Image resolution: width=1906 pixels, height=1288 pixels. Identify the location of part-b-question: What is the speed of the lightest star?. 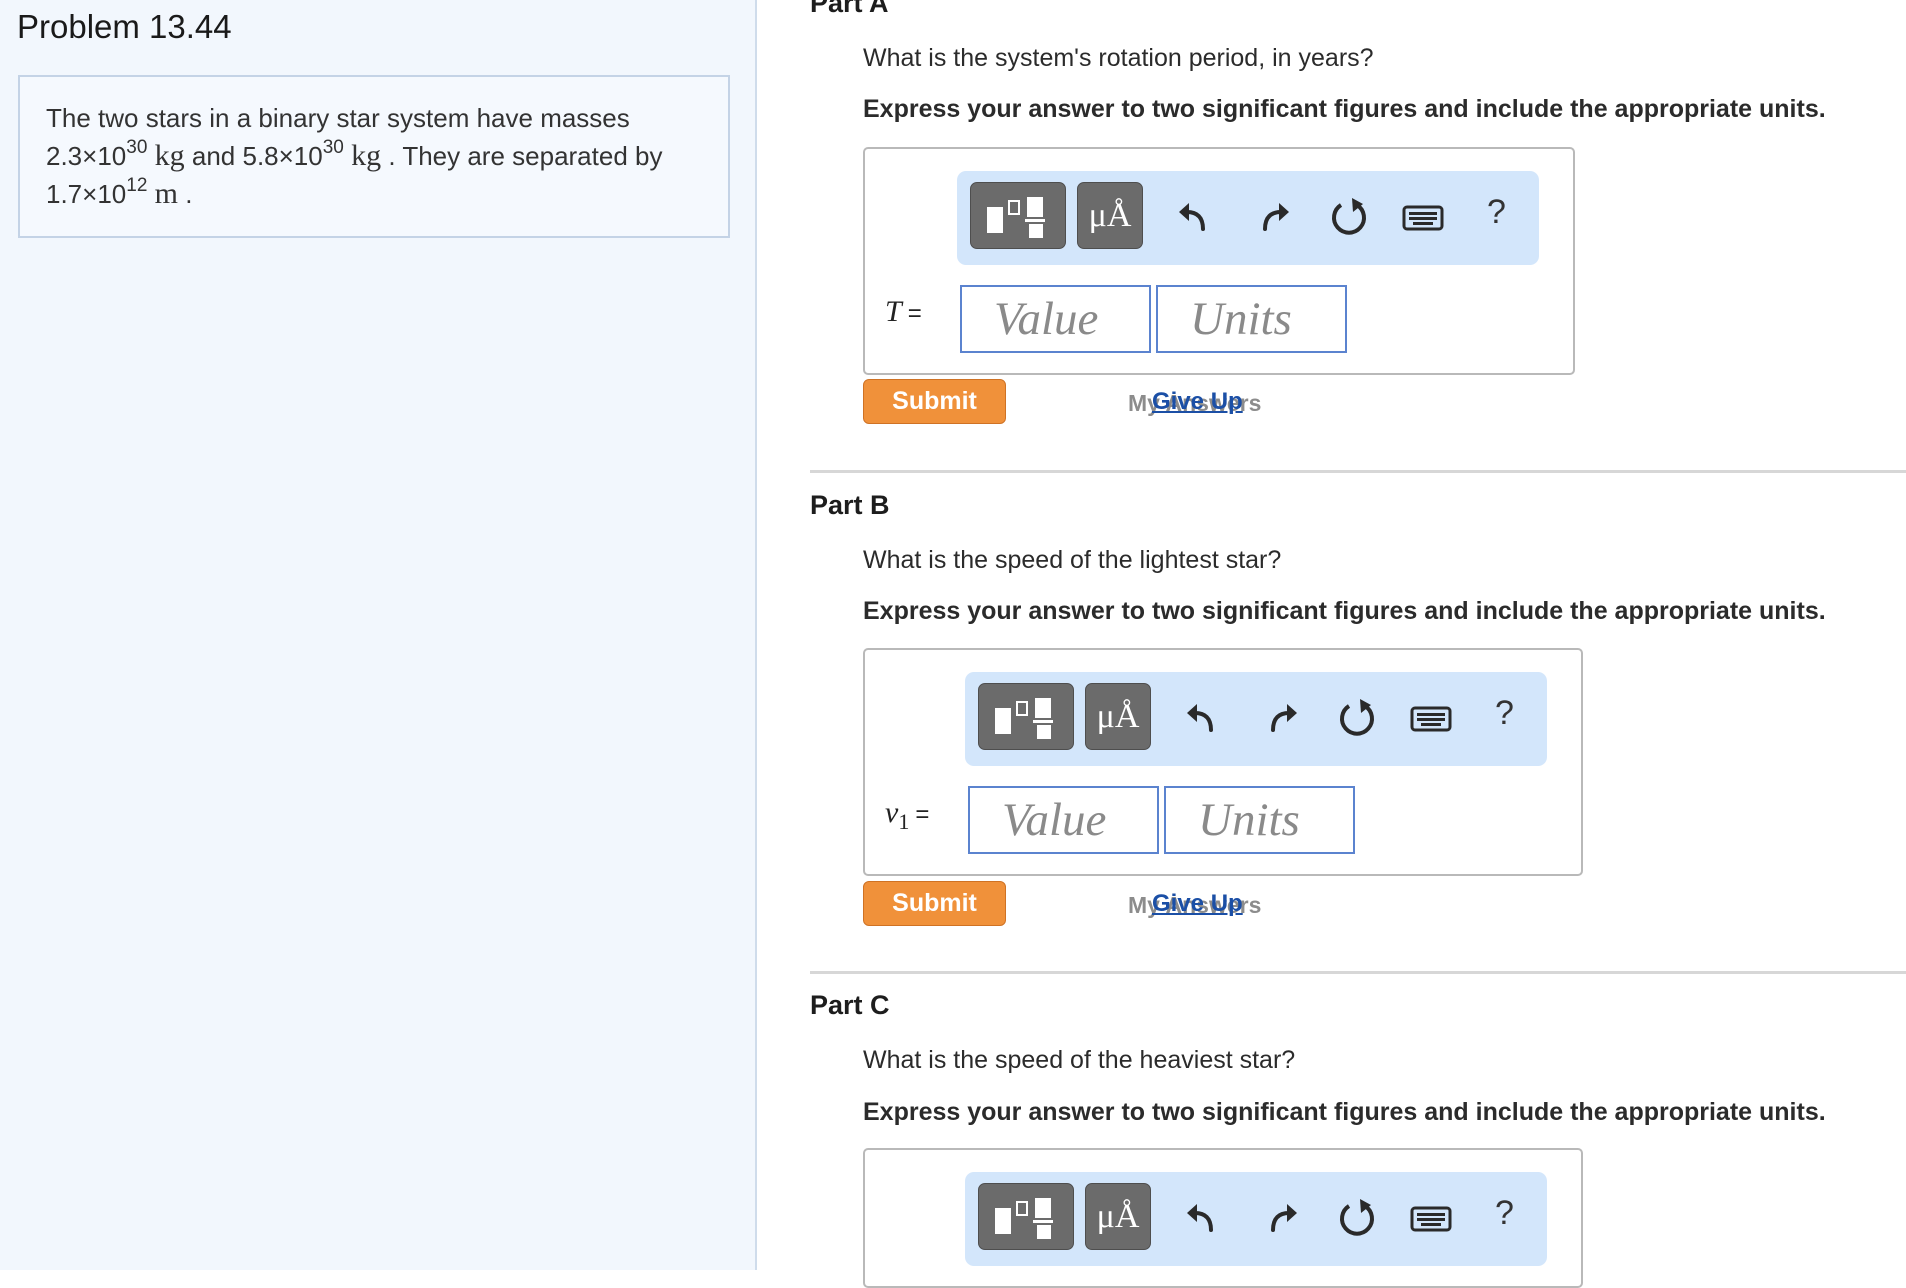
(1072, 560).